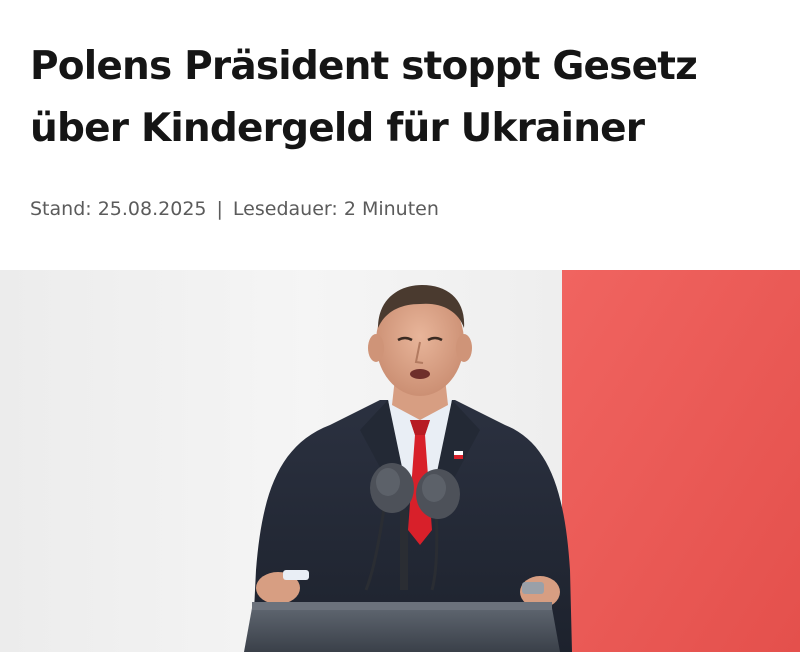 The width and height of the screenshot is (800, 665). Describe the element at coordinates (391, 209) in the screenshot. I see `reading-time-value: 2 Minuten` at that location.